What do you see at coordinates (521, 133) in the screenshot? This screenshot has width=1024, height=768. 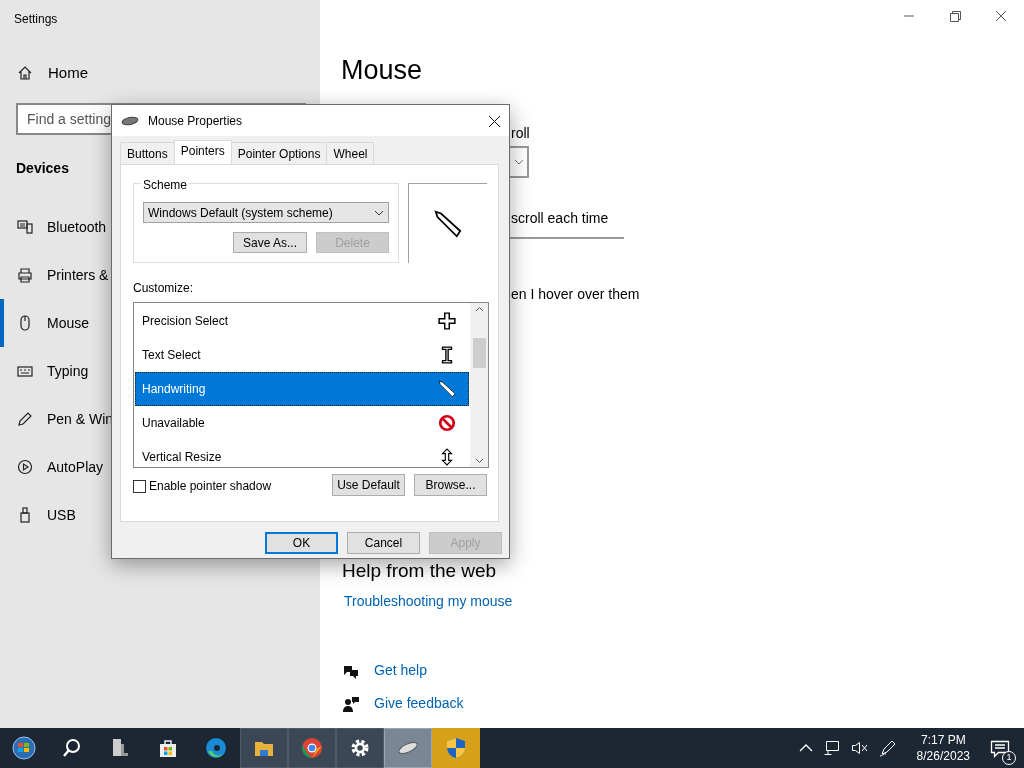 I see `setting-label: roll` at bounding box center [521, 133].